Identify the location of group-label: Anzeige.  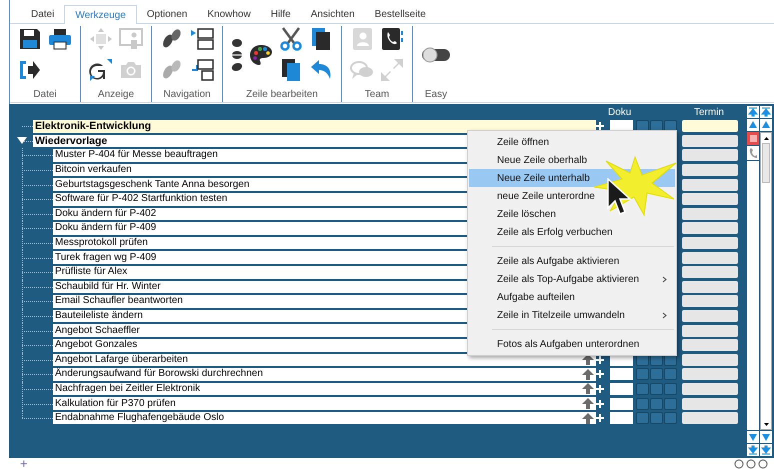
(116, 95).